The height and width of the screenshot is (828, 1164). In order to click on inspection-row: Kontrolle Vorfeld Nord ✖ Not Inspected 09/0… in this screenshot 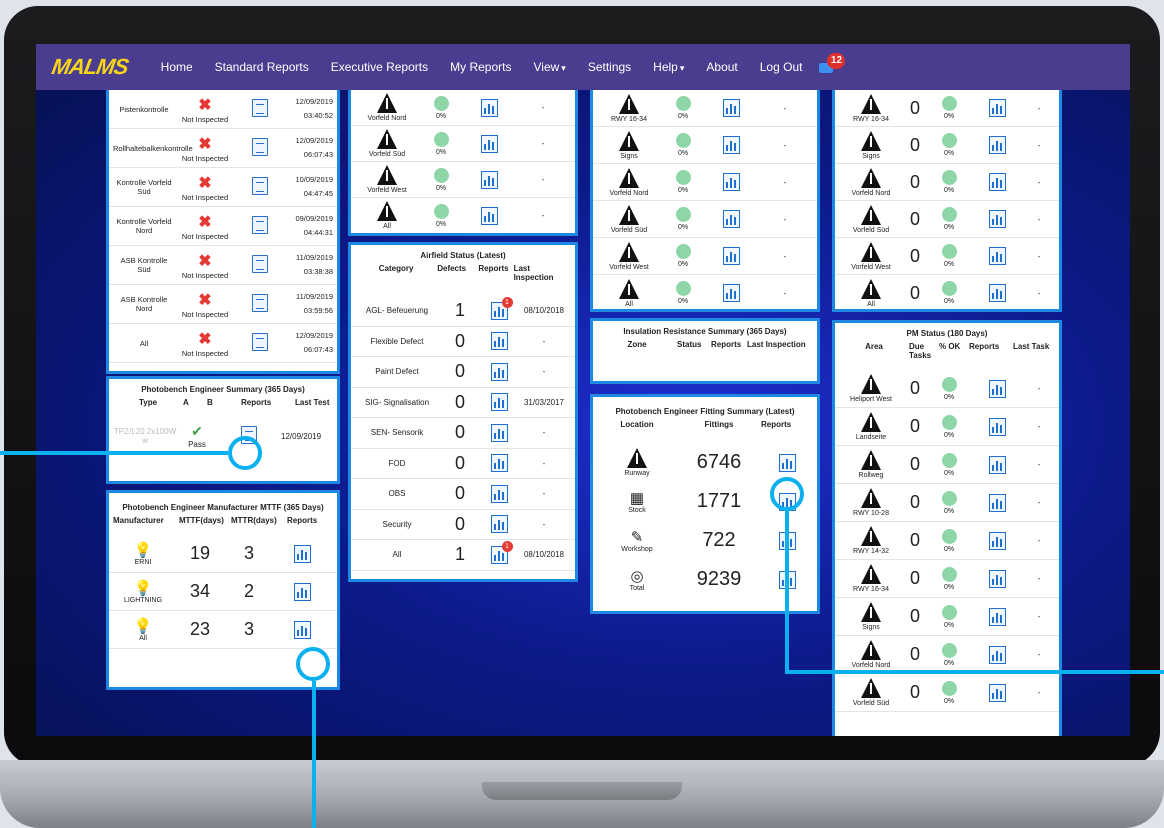, I will do `click(223, 226)`.